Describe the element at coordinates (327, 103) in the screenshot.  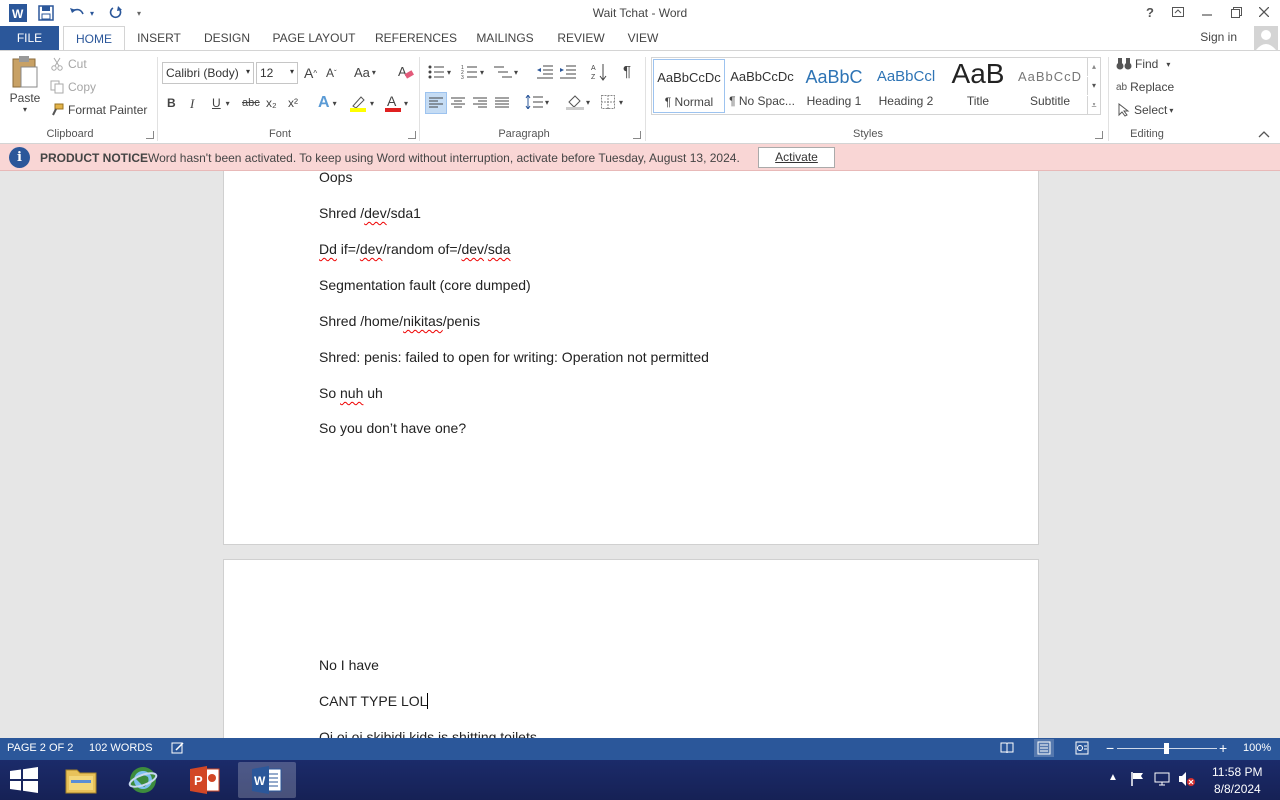
I see `text-effects-icon: A ▾` at that location.